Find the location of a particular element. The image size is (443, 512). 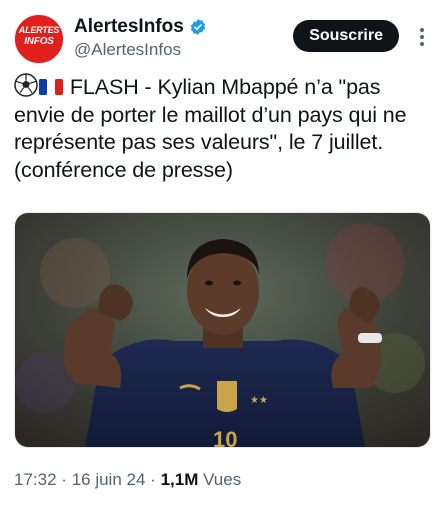

tweet-meta: 17:32 · 16 juin 24 · 1,1M Vues is located at coordinates (127, 480).